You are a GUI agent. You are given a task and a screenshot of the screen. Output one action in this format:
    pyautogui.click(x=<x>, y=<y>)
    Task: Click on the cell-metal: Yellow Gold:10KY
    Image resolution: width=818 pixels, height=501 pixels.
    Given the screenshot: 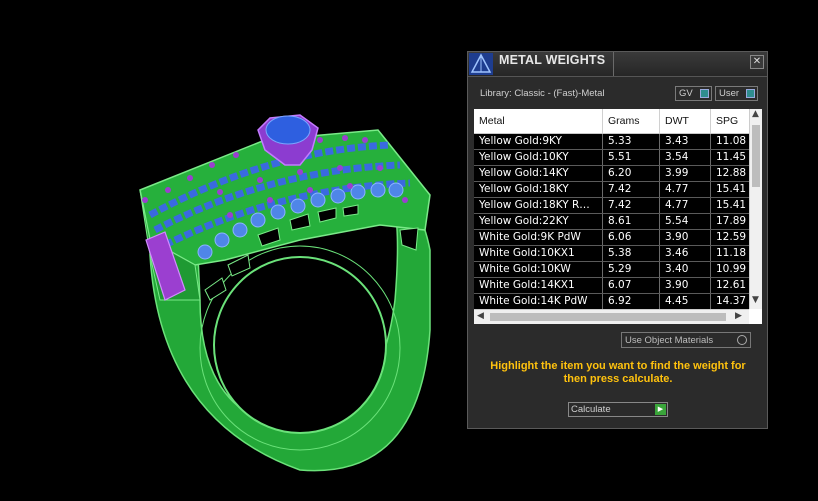 What is the action you would take?
    pyautogui.click(x=538, y=157)
    